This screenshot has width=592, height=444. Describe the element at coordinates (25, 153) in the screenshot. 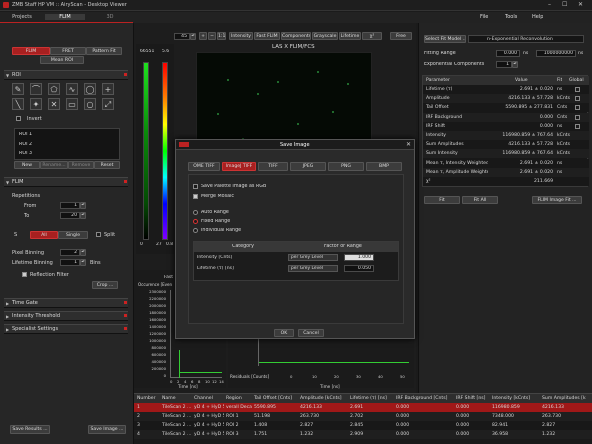

I see `list-item: ROI 3` at that location.